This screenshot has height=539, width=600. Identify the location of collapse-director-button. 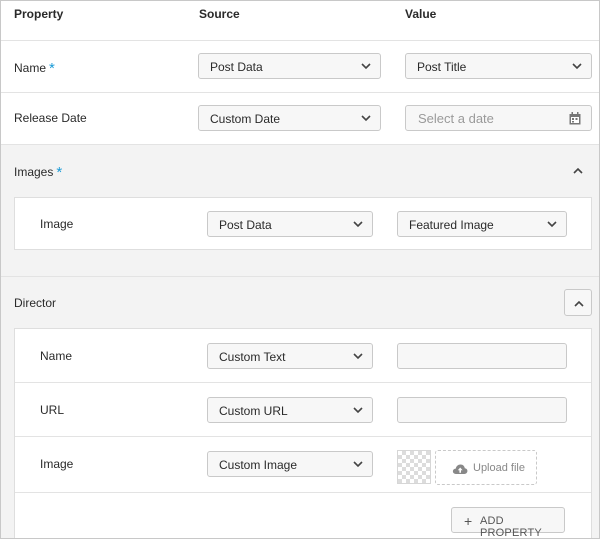
(578, 302).